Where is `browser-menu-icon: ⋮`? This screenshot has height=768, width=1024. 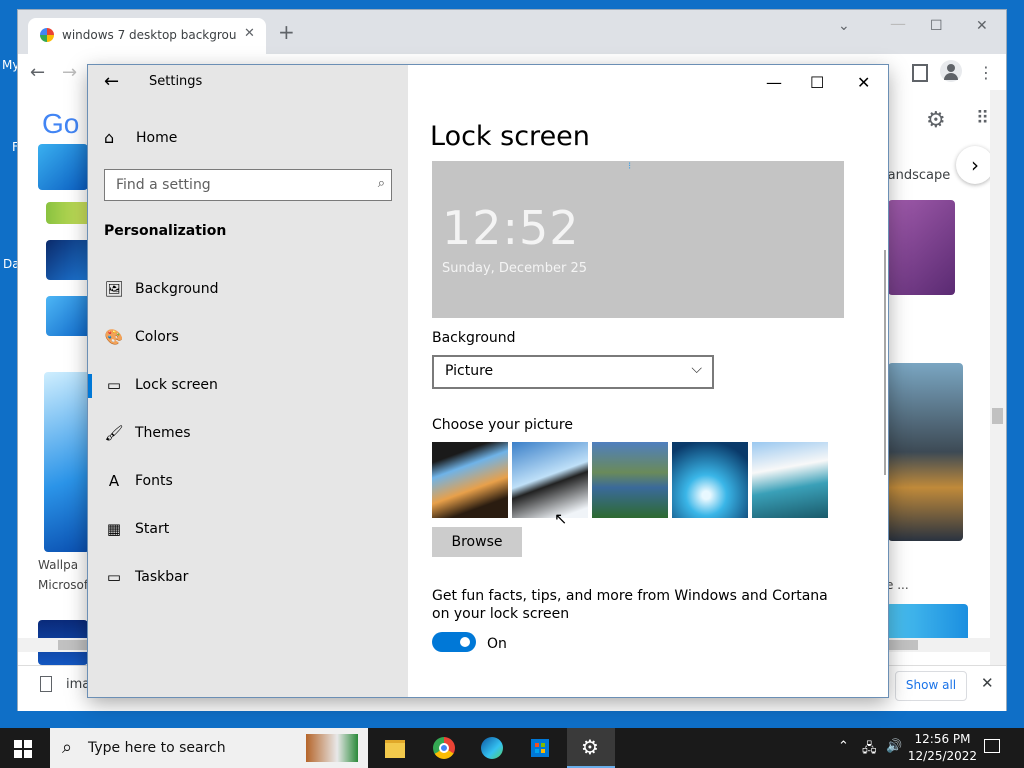
browser-menu-icon: ⋮ is located at coordinates (986, 72).